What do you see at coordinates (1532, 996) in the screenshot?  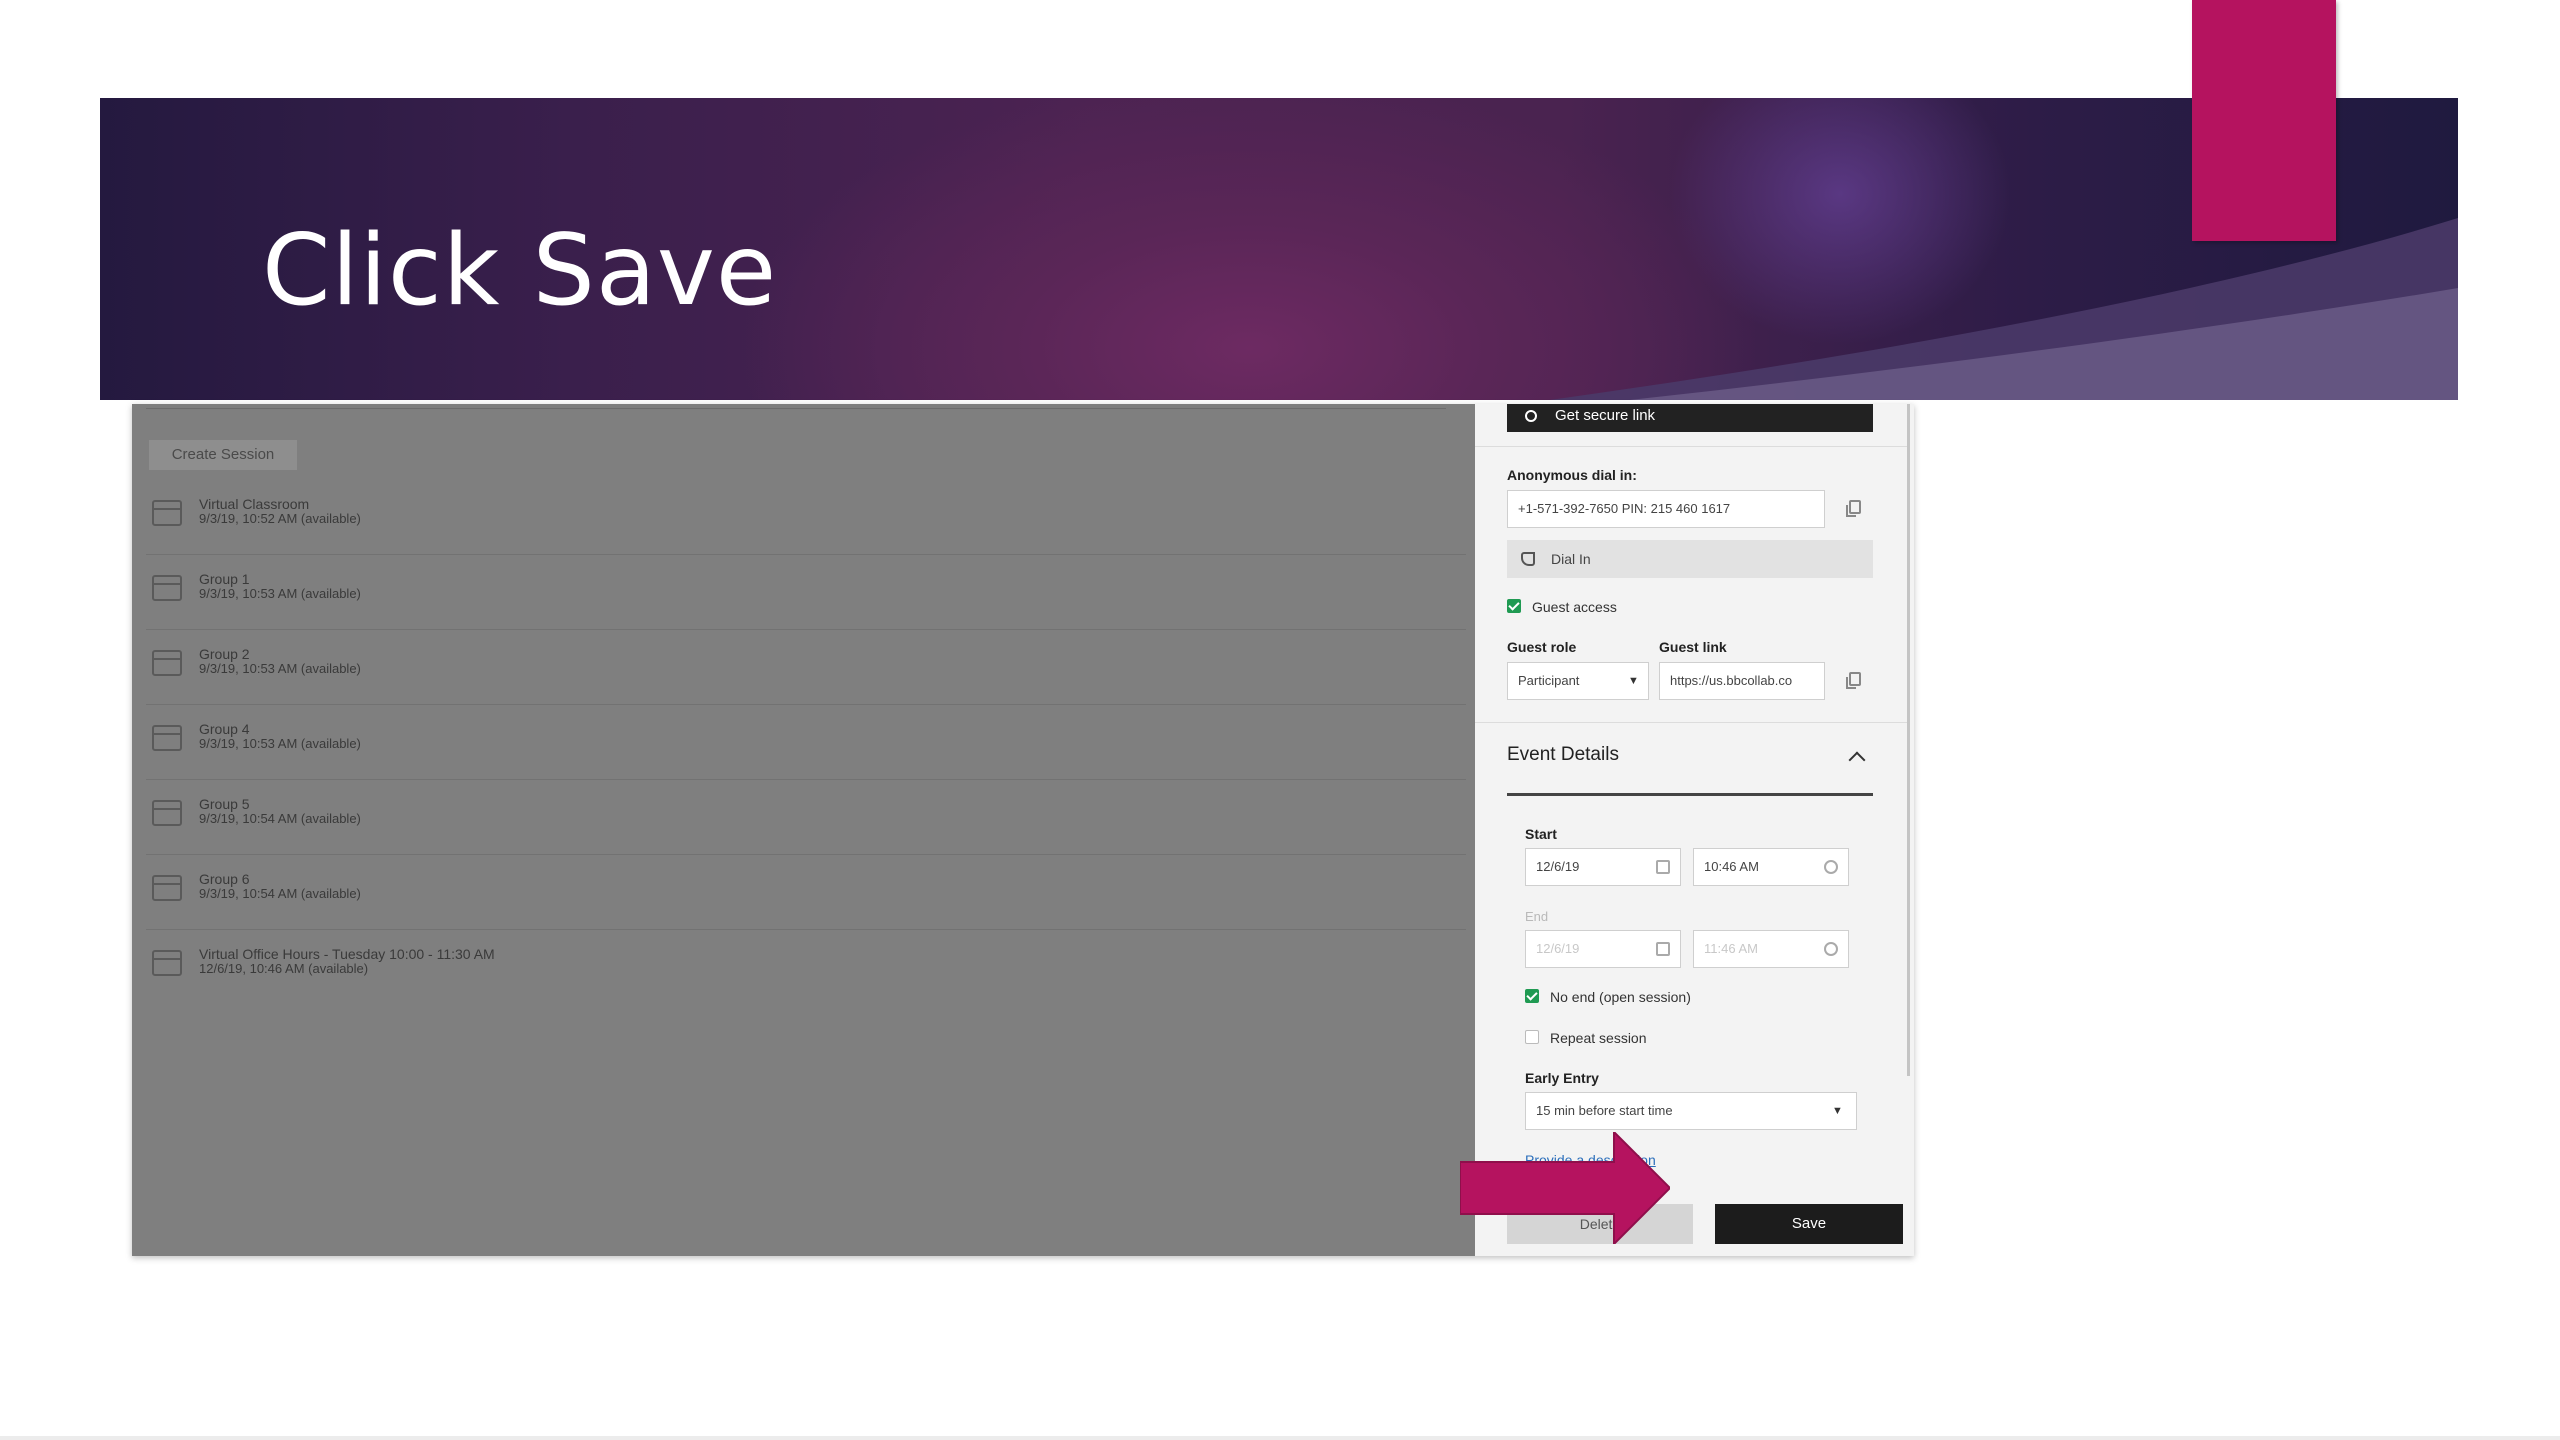 I see `no-end-checkbox` at bounding box center [1532, 996].